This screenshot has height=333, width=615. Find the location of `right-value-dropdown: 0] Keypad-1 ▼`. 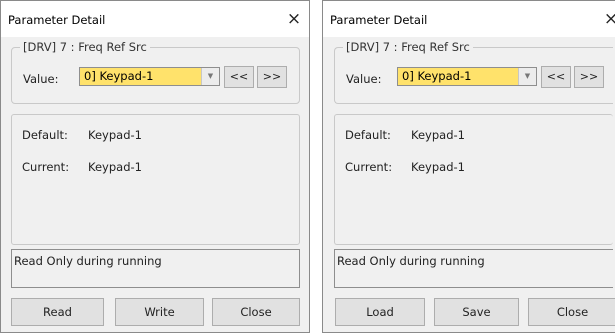

right-value-dropdown: 0] Keypad-1 ▼ is located at coordinates (467, 76).